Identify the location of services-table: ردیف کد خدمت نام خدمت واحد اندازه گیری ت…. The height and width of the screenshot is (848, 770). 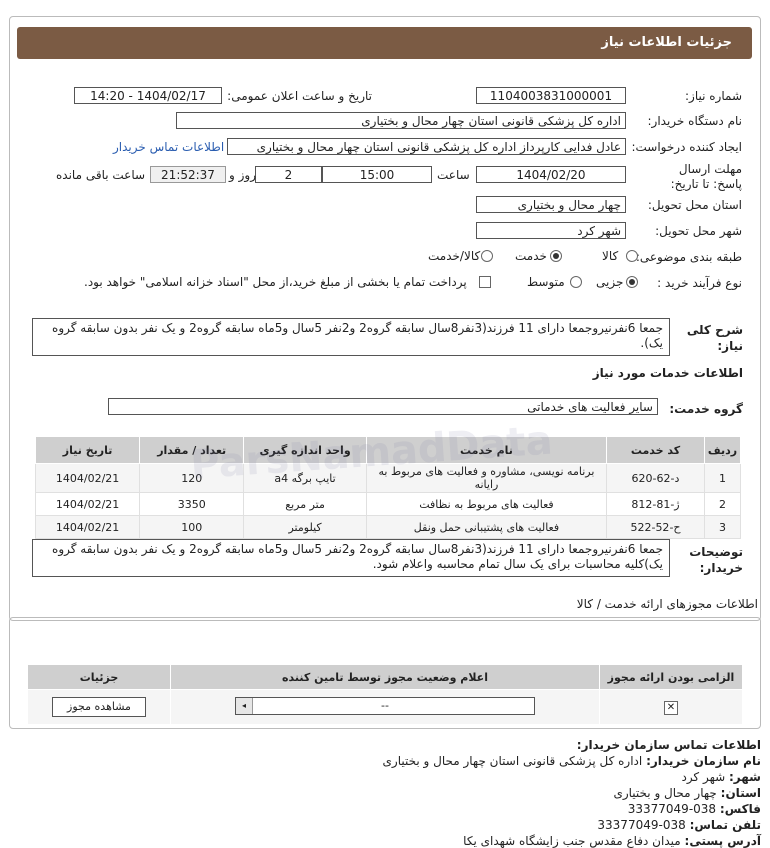
(388, 487).